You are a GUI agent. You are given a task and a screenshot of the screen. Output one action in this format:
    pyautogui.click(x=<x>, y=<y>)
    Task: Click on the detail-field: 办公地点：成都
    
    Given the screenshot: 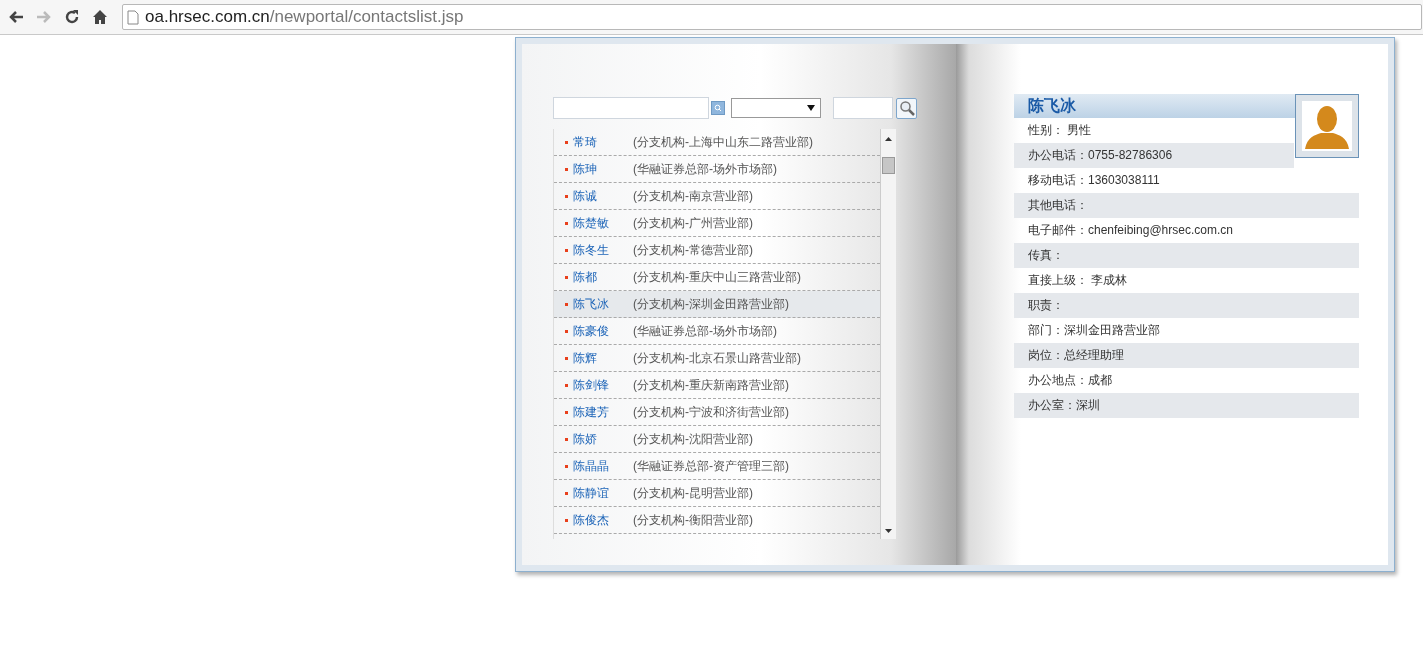 What is the action you would take?
    pyautogui.click(x=1186, y=380)
    